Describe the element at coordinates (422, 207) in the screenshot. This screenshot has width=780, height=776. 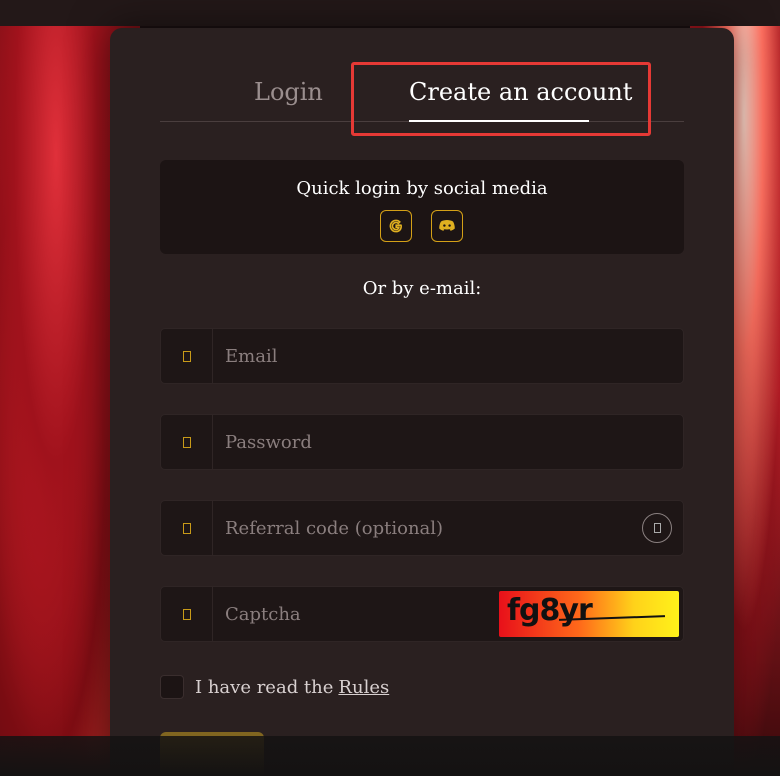
I see `social-login-box: Quick login by social media` at that location.